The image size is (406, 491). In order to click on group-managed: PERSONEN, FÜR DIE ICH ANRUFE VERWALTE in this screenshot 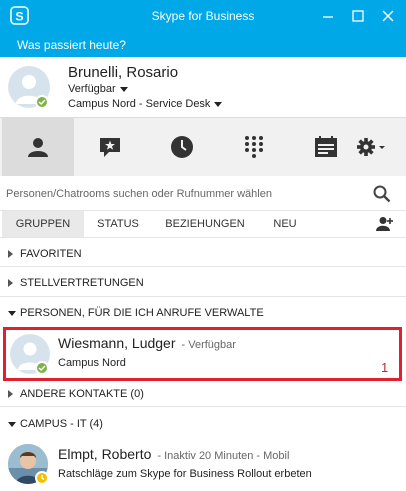, I will do `click(203, 313)`.